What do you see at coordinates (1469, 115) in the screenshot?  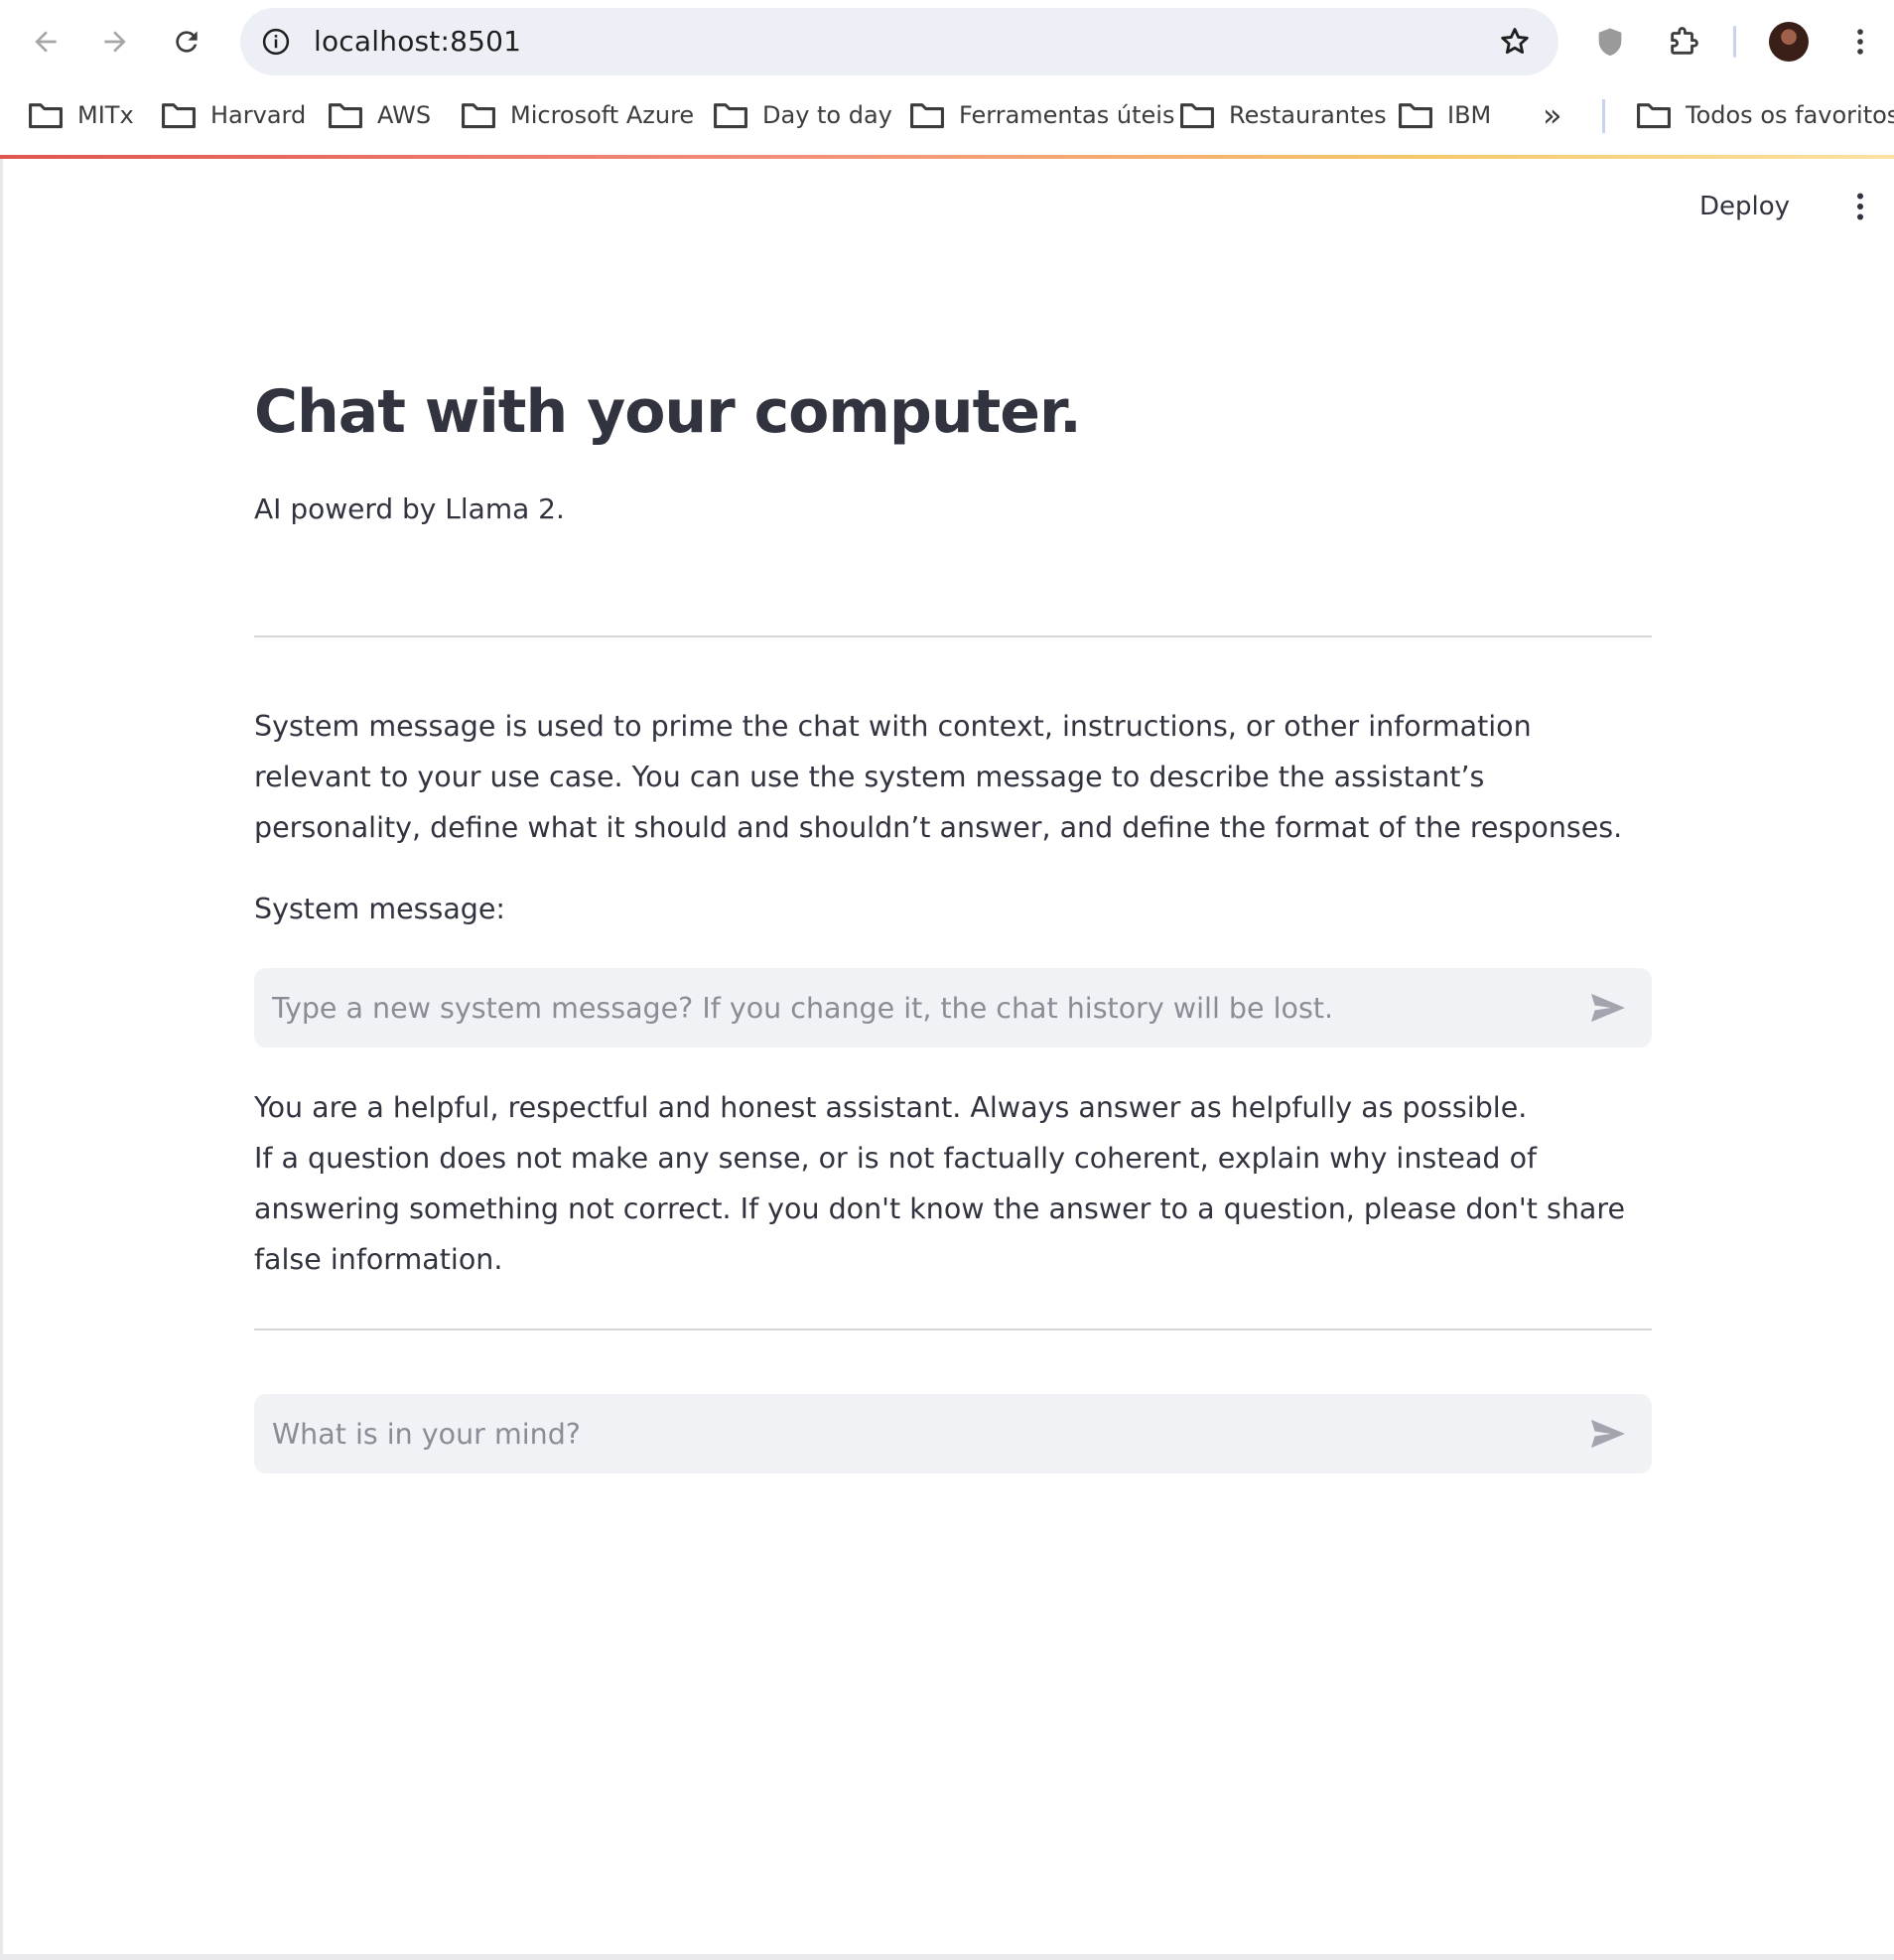 I see `bookmark-label: IBM` at bounding box center [1469, 115].